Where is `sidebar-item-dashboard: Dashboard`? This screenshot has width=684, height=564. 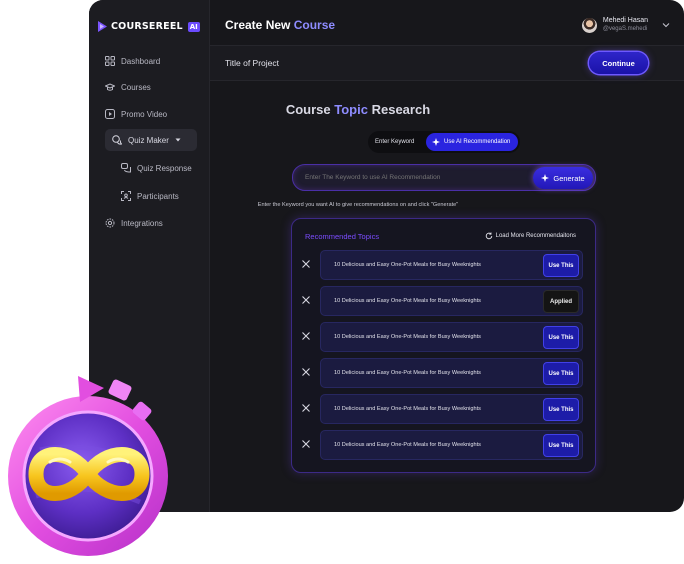
sidebar-item-dashboard: Dashboard is located at coordinates (132, 61).